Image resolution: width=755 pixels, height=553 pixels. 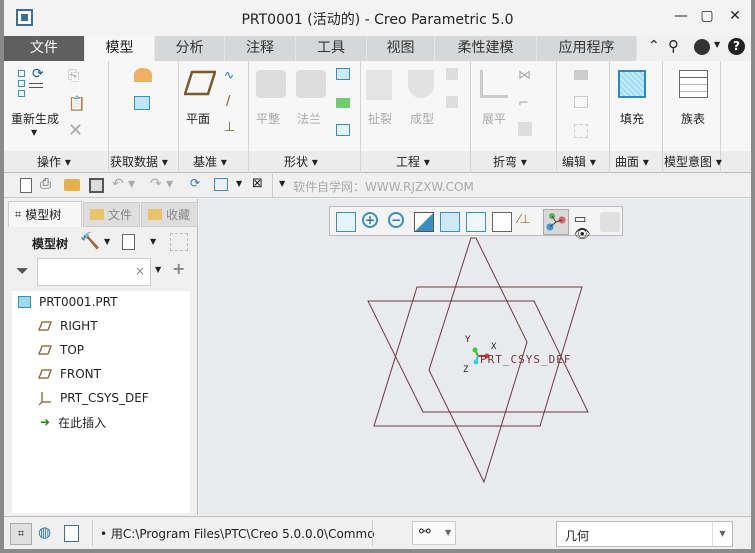 I want to click on tree-item-label: FRONT, so click(x=80, y=374).